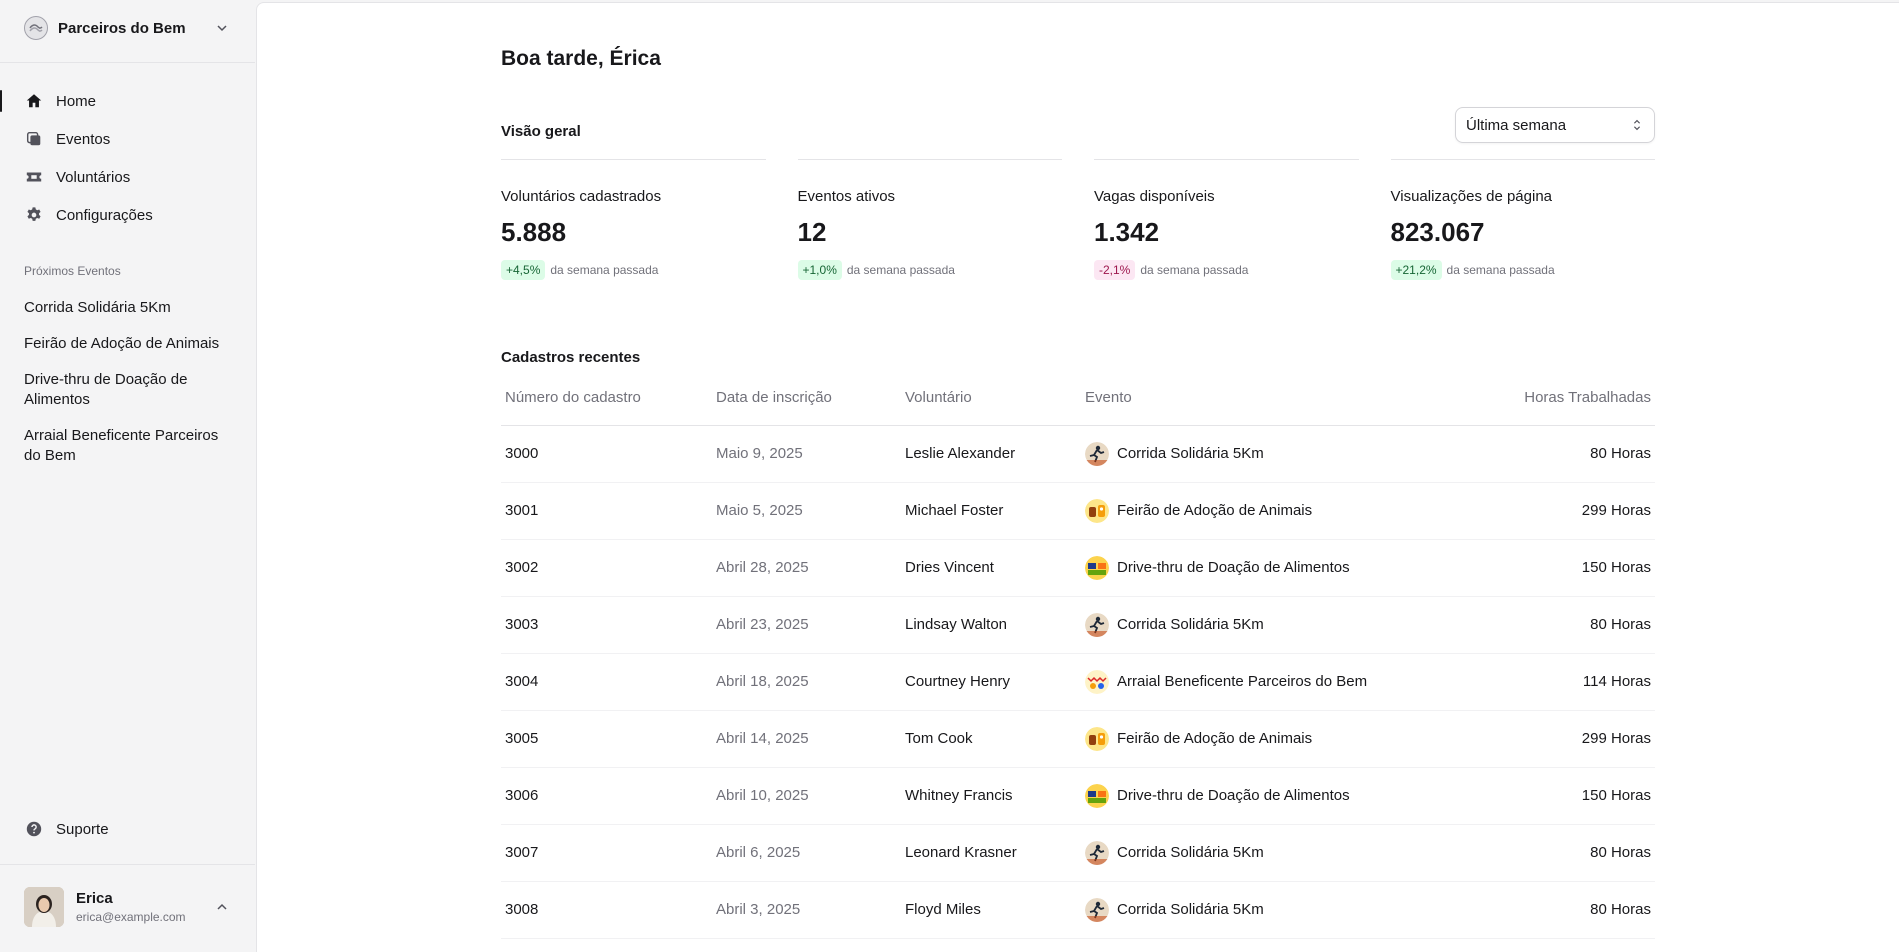 The height and width of the screenshot is (952, 1899). I want to click on event-cell: Arraial Beneficente Parceiros do Bem, so click(1277, 682).